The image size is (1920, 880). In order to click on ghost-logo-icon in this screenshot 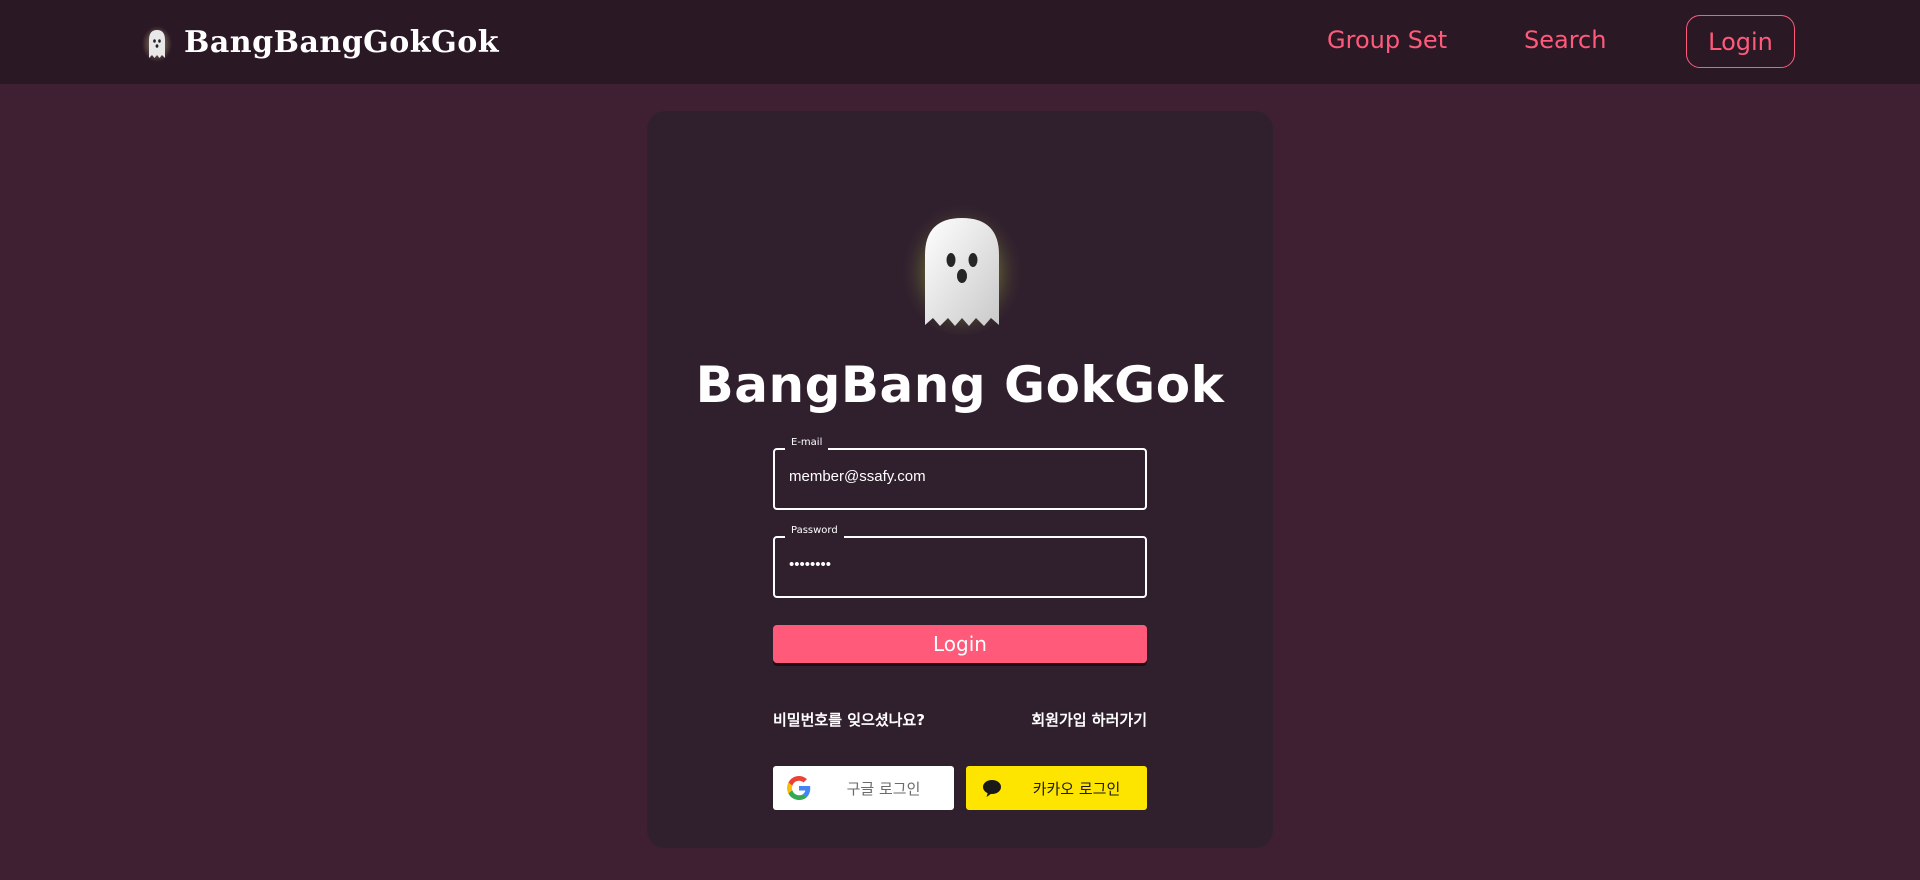, I will do `click(157, 44)`.